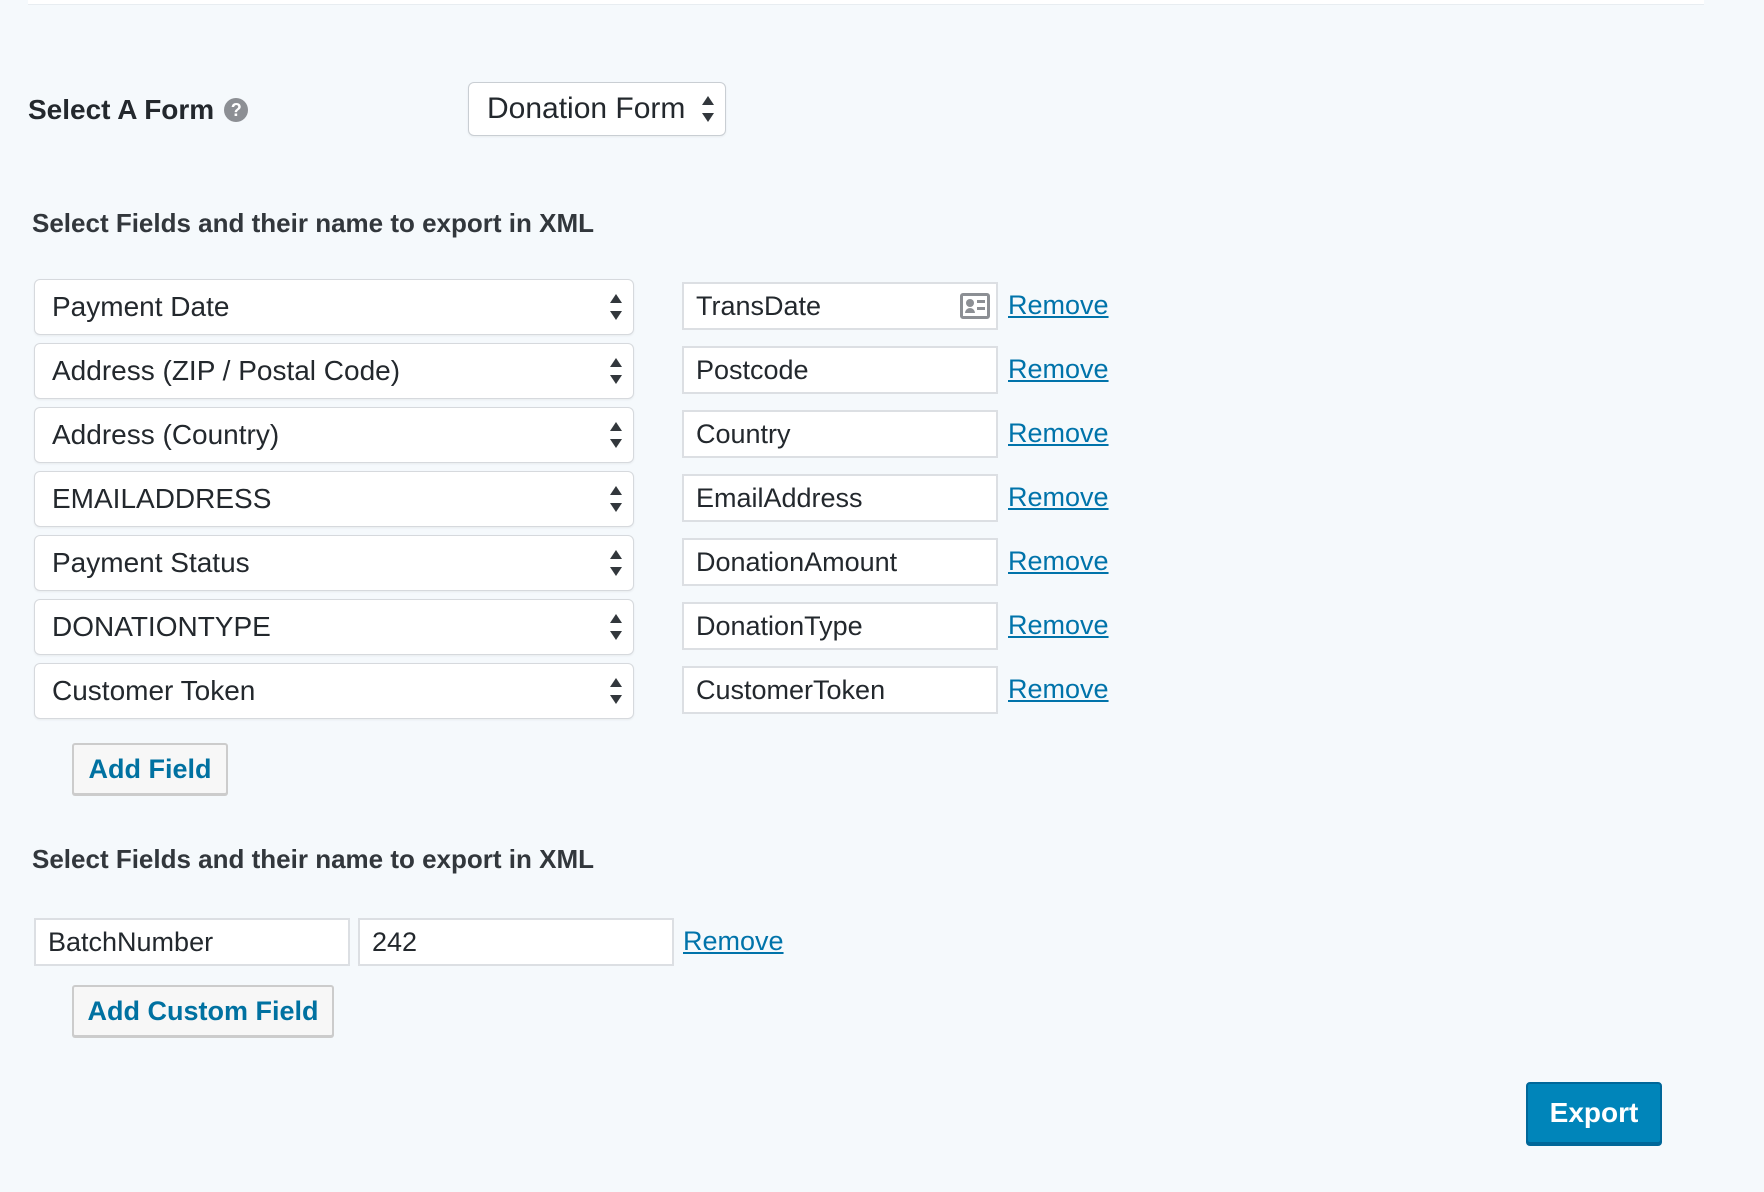 This screenshot has height=1192, width=1764. I want to click on field-select: Payment Date, so click(334, 307).